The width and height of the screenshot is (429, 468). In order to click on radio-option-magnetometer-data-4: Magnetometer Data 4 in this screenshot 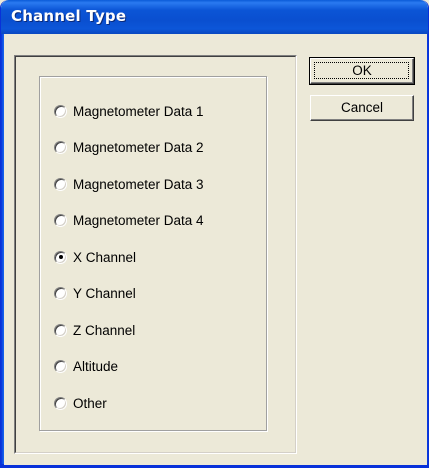, I will do `click(129, 220)`.